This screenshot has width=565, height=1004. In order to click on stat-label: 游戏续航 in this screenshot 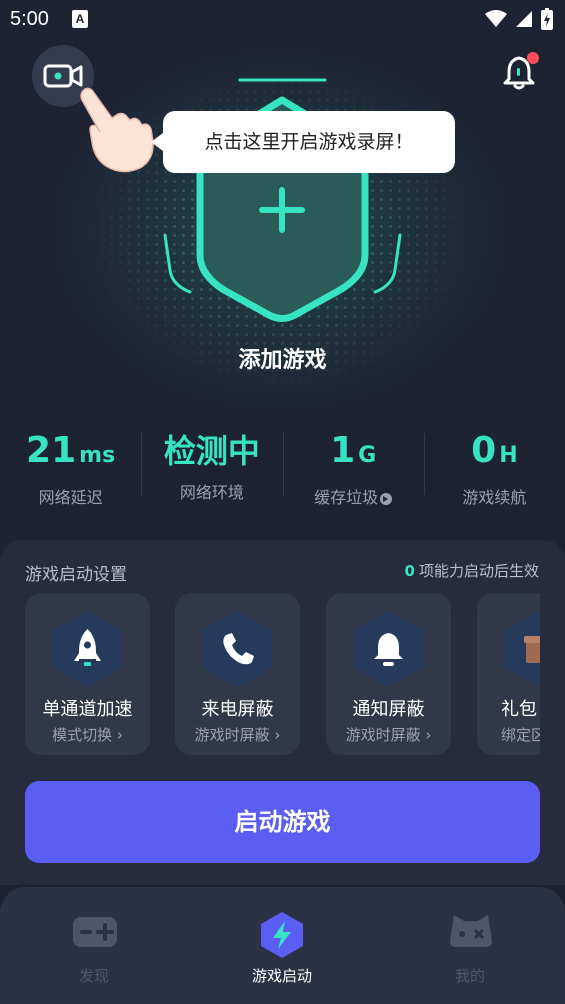, I will do `click(494, 497)`.